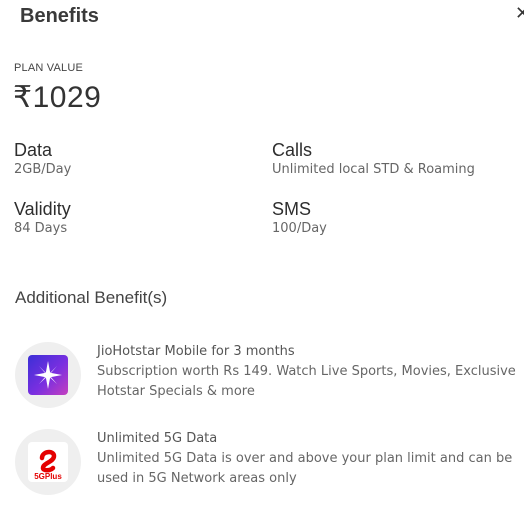 Image resolution: width=524 pixels, height=508 pixels. Describe the element at coordinates (43, 169) in the screenshot. I see `spec-value: 2GB/Day` at that location.